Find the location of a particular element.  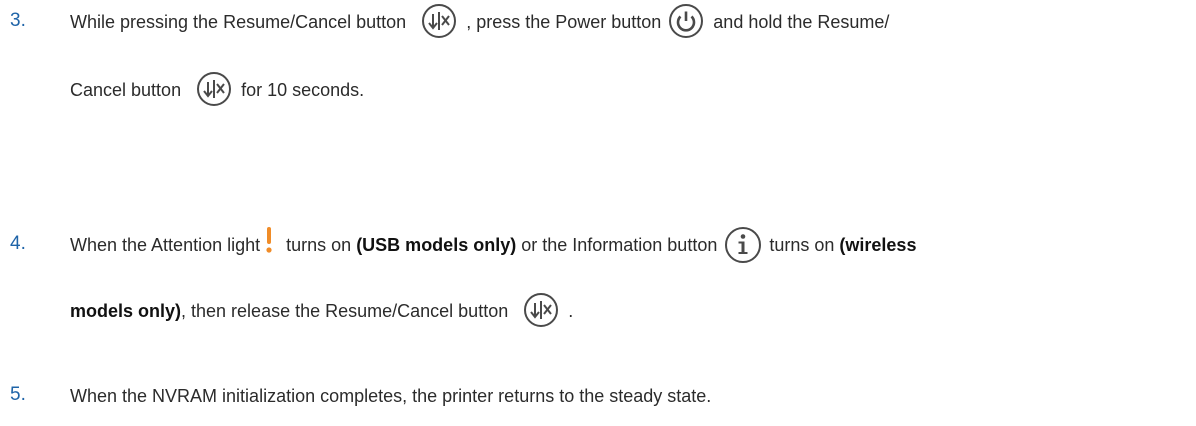

step-text: While pressing the Resume/Cancel button is located at coordinates (238, 21).